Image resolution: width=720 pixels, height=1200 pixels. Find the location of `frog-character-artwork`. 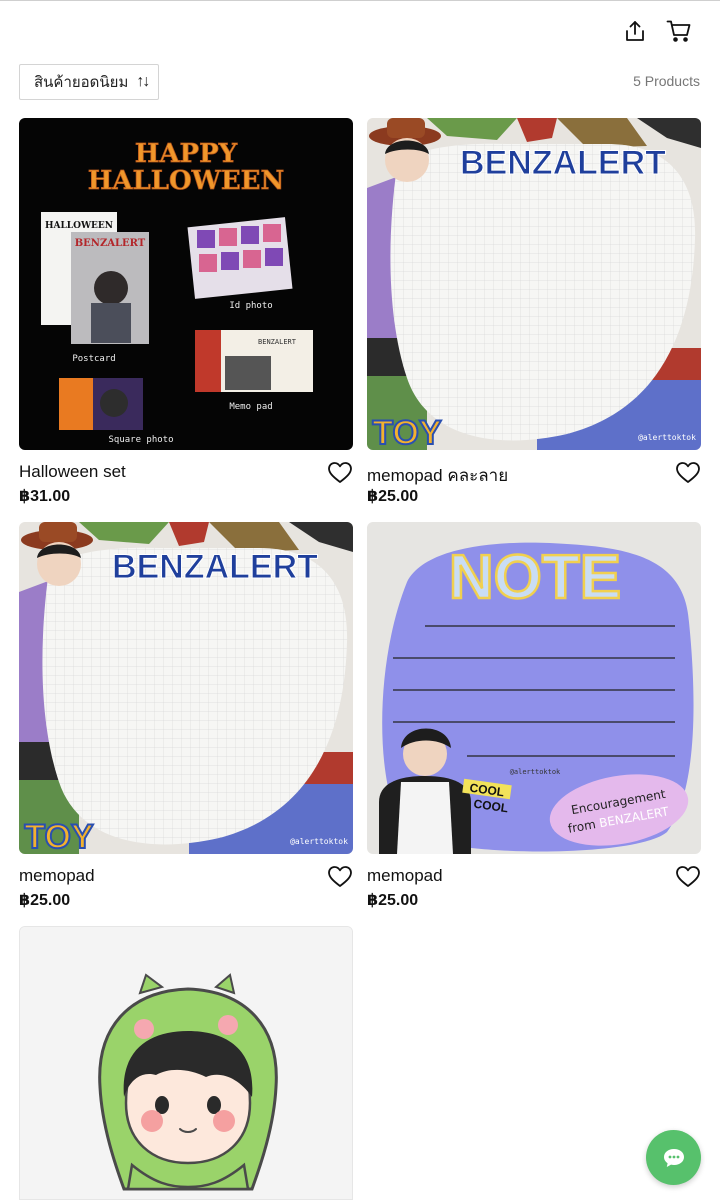

frog-character-artwork is located at coordinates (186, 1063).